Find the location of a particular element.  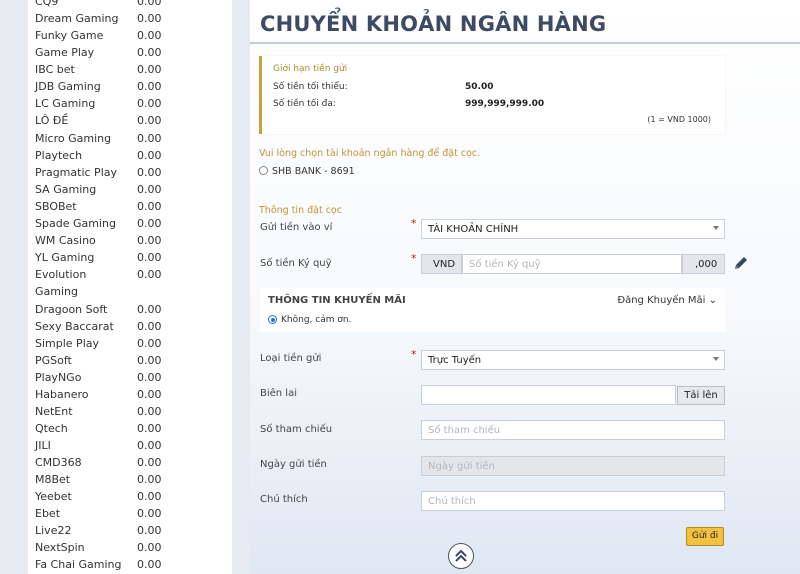

reference-input: Số tham chiếu is located at coordinates (573, 430).